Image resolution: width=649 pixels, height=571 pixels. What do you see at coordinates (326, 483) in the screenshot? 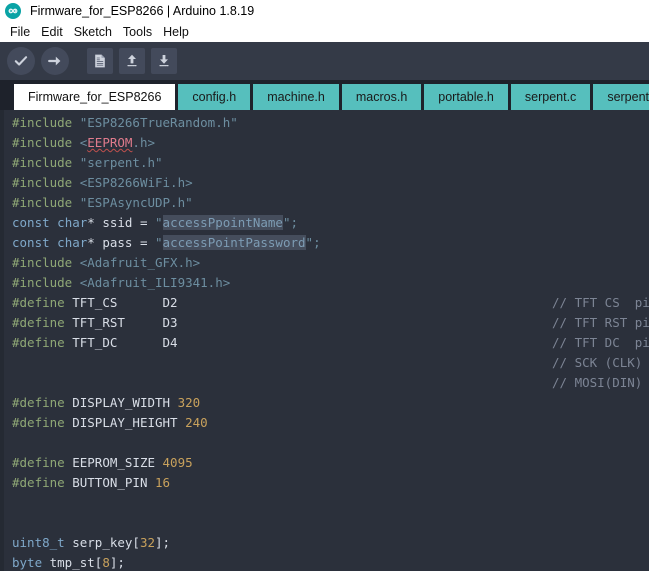
I see `code-line: #define BUTTON_PIN 16` at bounding box center [326, 483].